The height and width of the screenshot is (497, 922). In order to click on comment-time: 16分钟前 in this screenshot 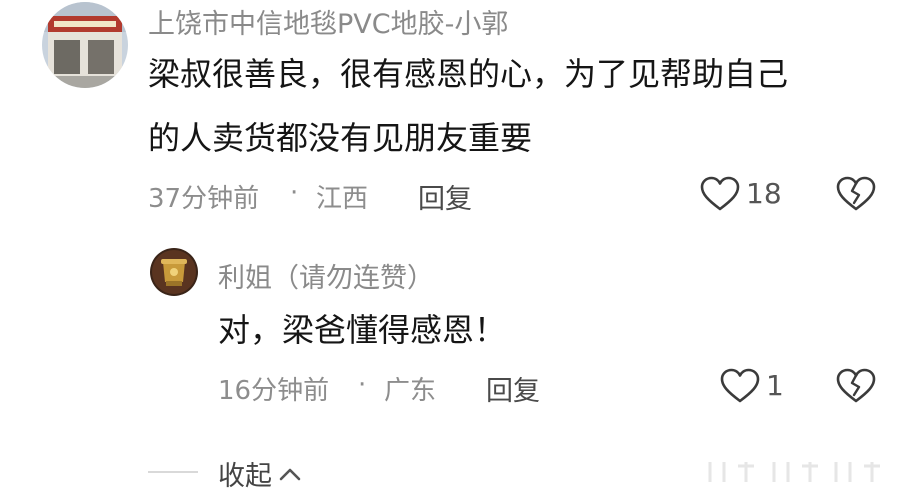, I will do `click(274, 391)`.